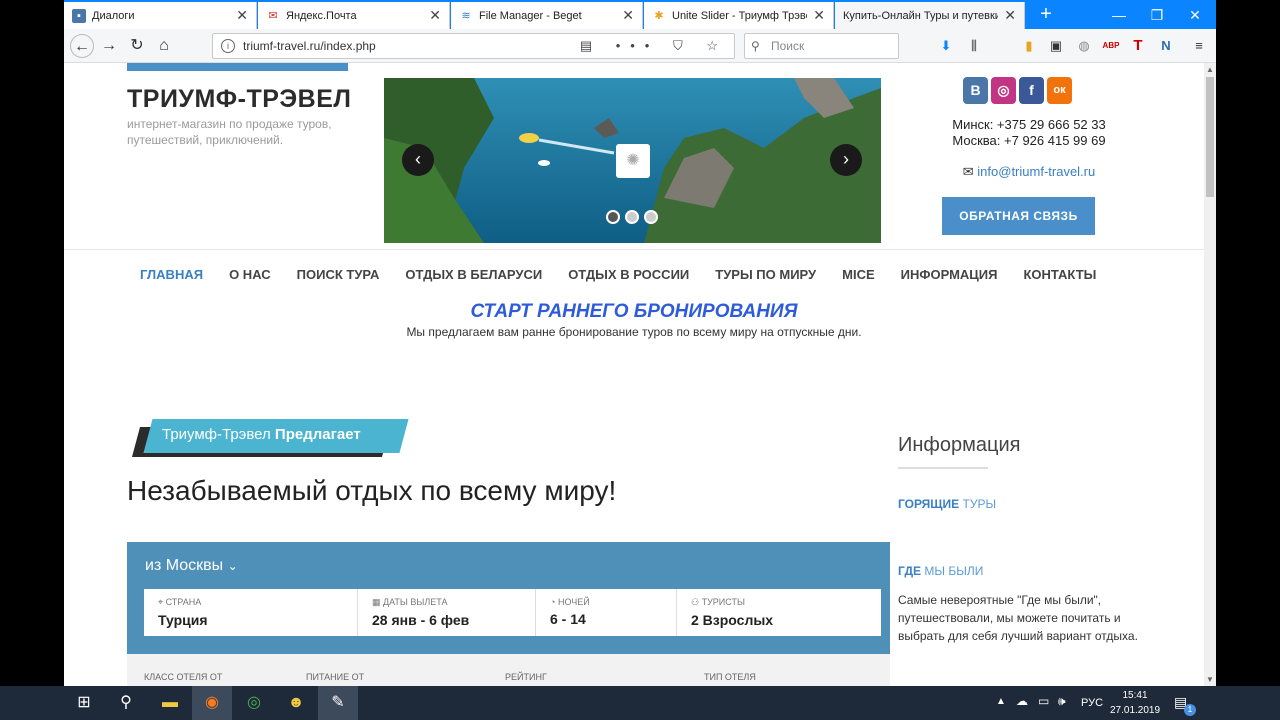 The width and height of the screenshot is (1280, 720). What do you see at coordinates (170, 703) in the screenshot?
I see `file-explorer-icon: ▬` at bounding box center [170, 703].